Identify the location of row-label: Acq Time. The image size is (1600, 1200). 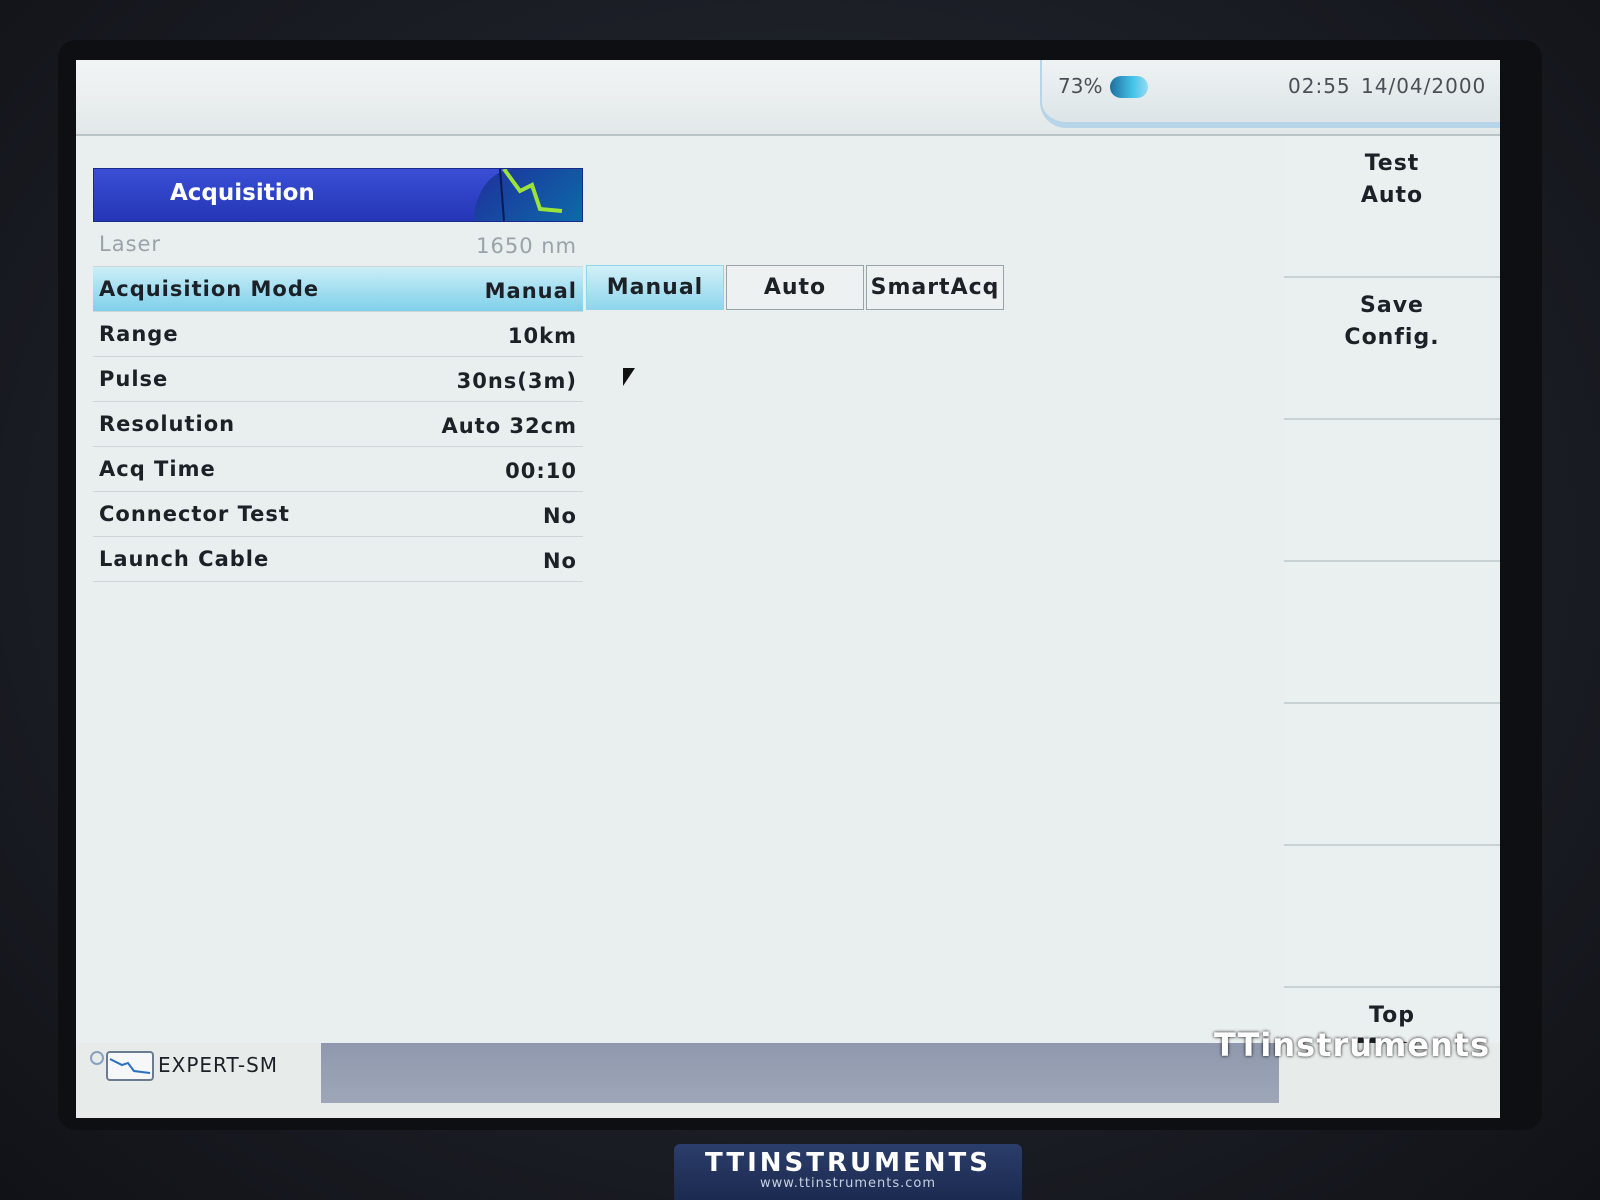
(157, 469).